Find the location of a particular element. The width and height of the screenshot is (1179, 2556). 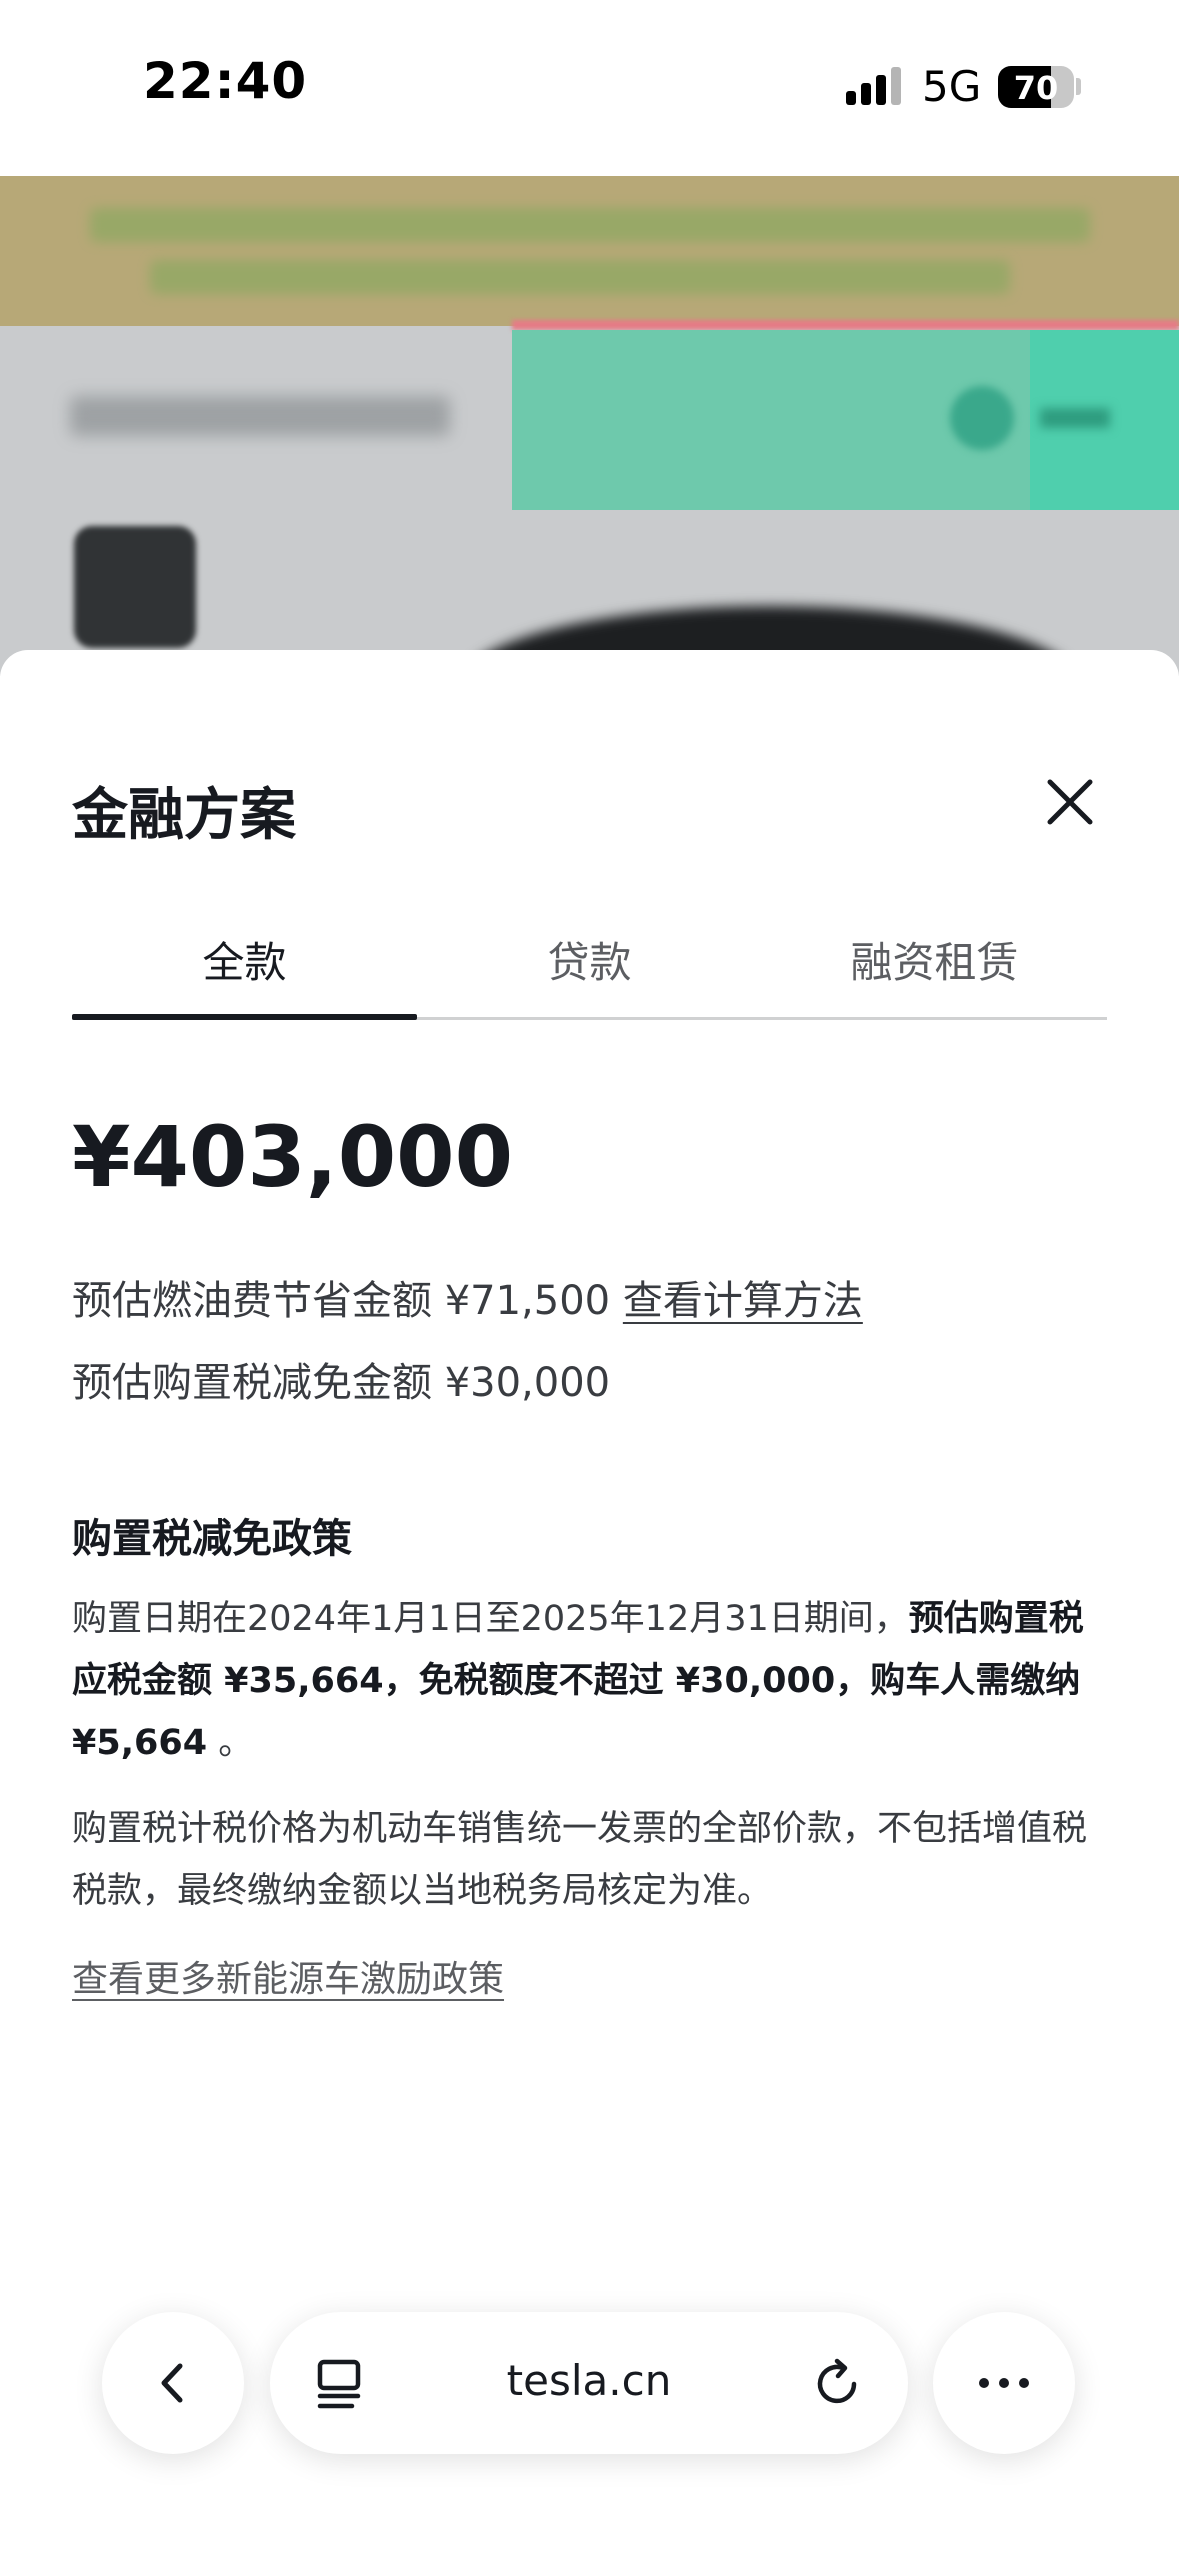

back-button is located at coordinates (173, 2383).